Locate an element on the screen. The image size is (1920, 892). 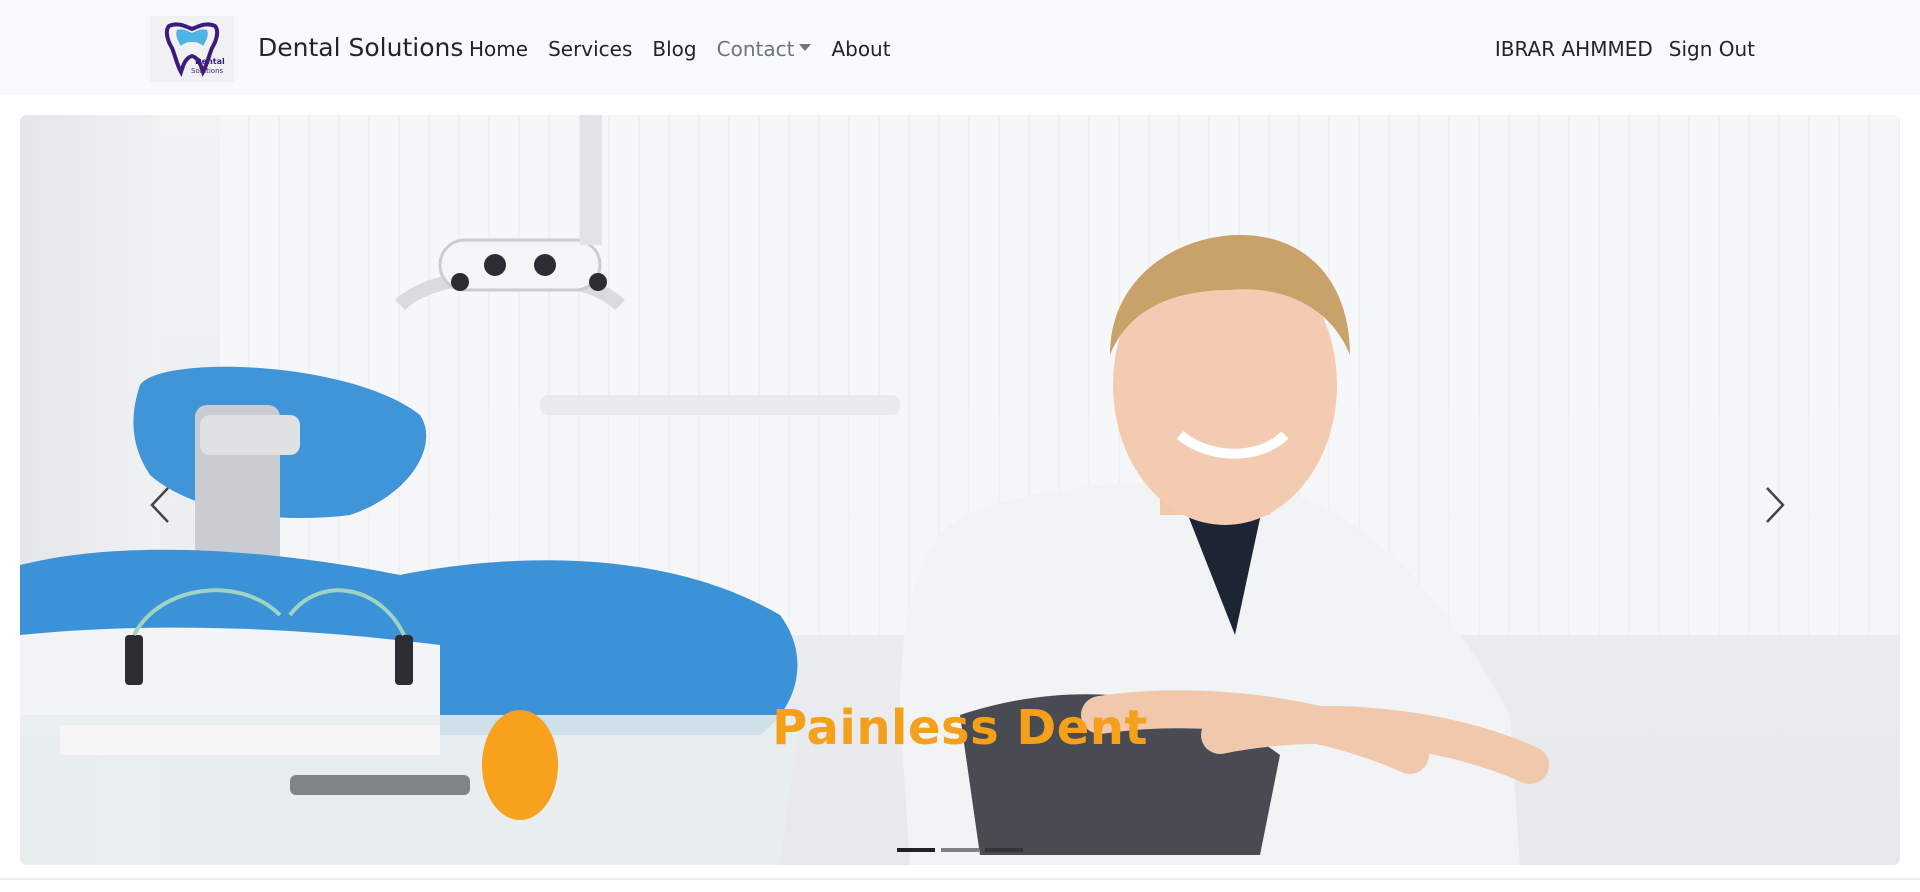
nav-link-home: Home is located at coordinates (498, 49).